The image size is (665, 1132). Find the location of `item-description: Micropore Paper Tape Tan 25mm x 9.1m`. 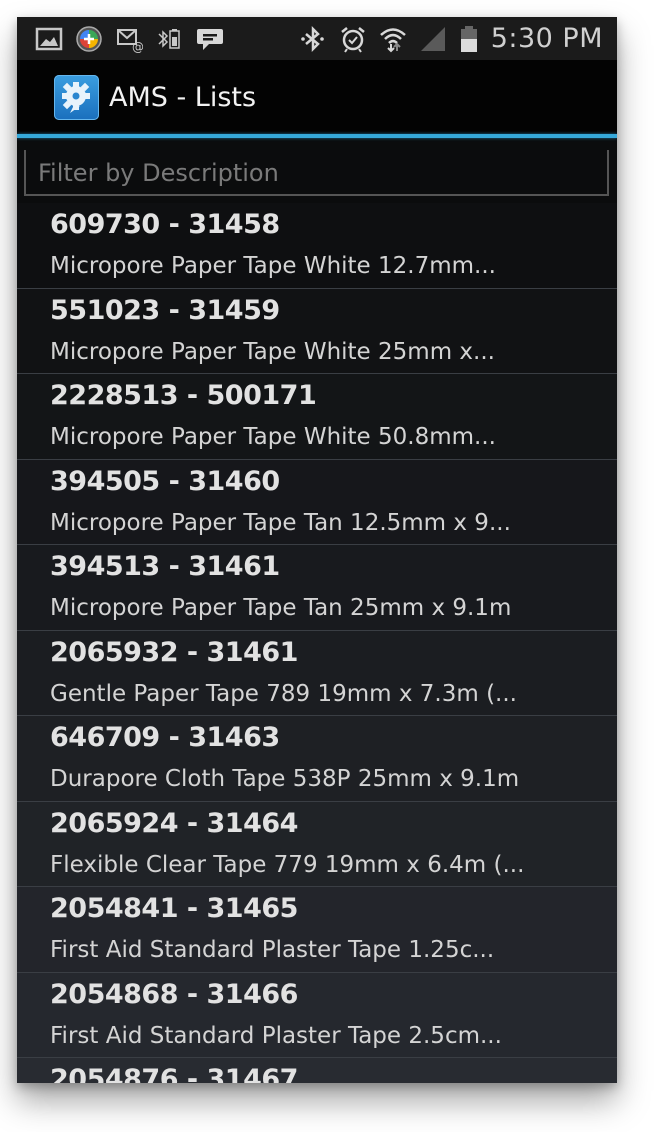

item-description: Micropore Paper Tape Tan 25mm x 9.1m is located at coordinates (281, 608).